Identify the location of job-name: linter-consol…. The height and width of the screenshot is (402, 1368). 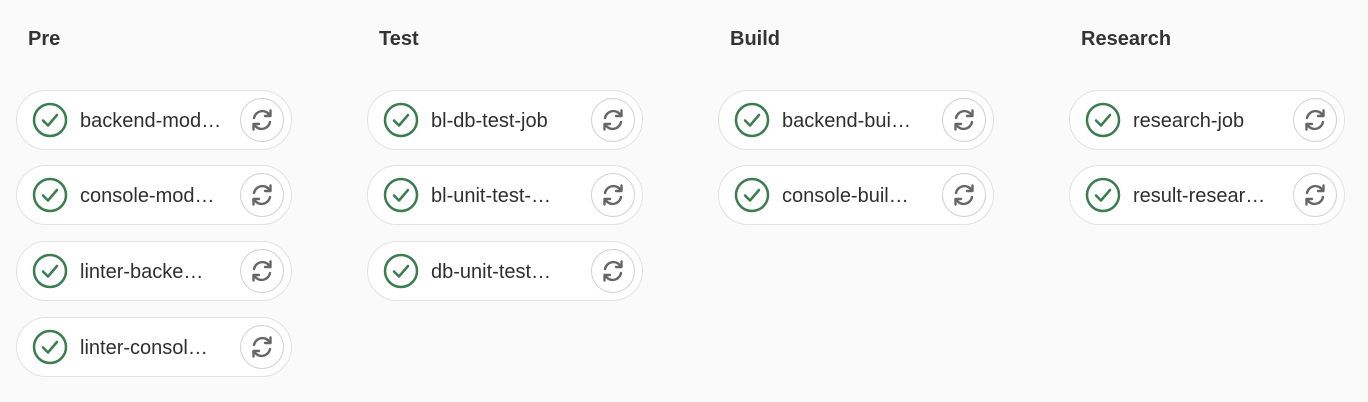
(144, 348).